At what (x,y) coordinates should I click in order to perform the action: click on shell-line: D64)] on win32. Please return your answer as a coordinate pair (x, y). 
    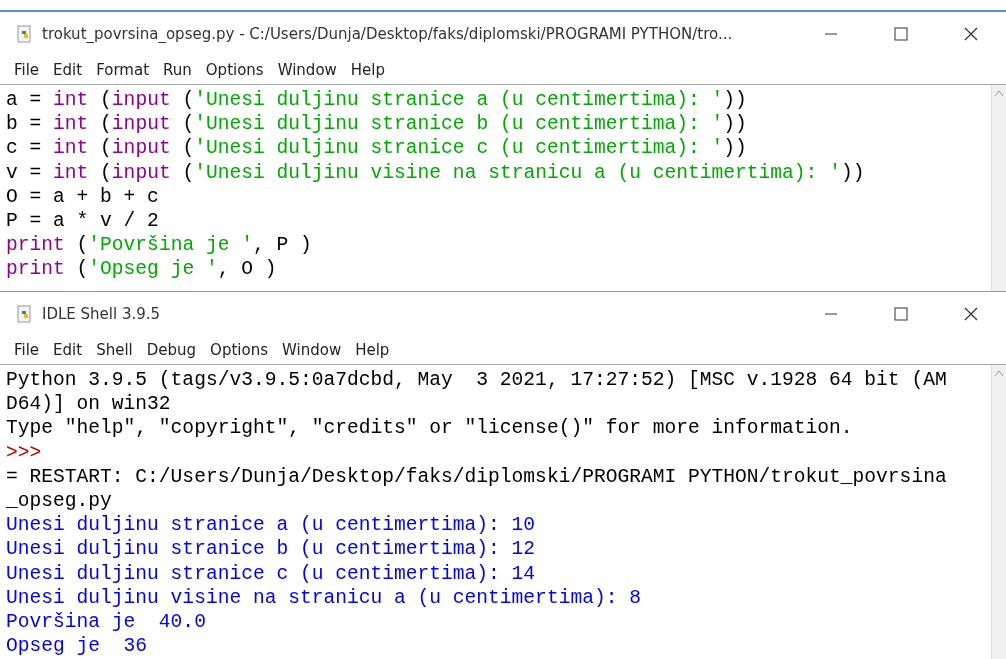
    Looking at the image, I should click on (89, 404).